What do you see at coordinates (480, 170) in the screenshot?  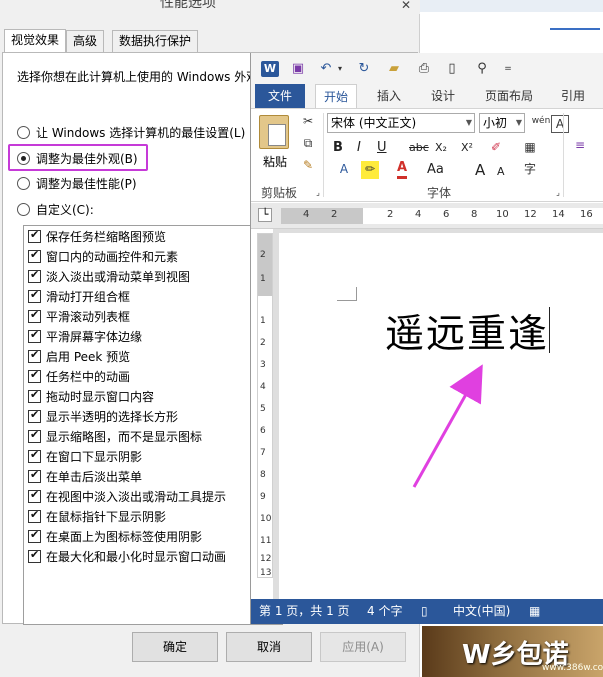 I see `grow-font-button: A` at bounding box center [480, 170].